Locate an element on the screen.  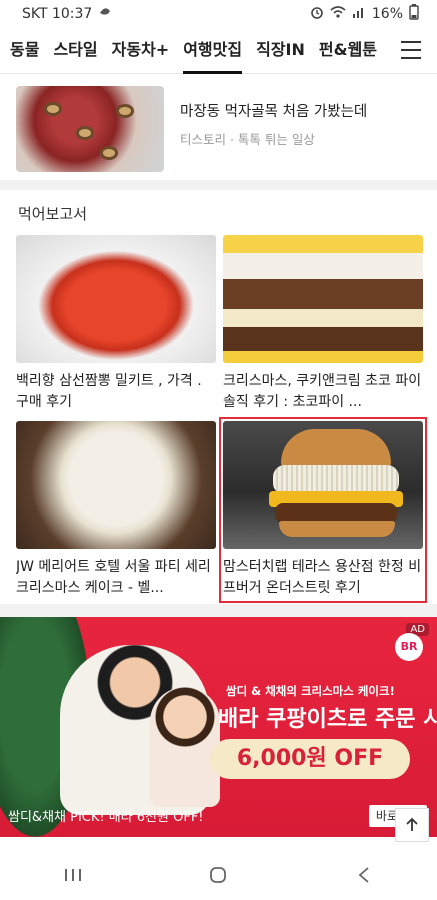
home-button is located at coordinates (218, 875).